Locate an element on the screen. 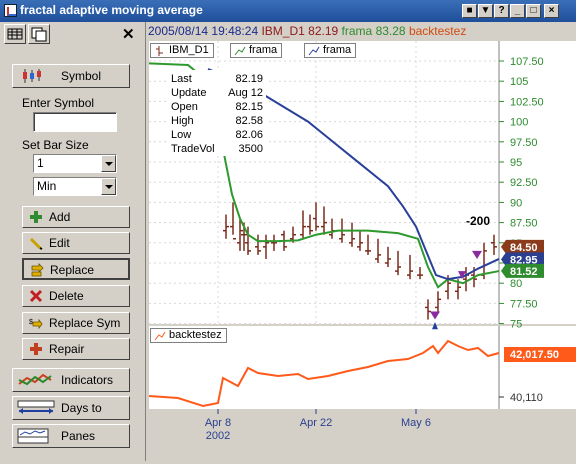 The width and height of the screenshot is (576, 464). window-title: fractal adaptive moving average is located at coordinates (111, 10).